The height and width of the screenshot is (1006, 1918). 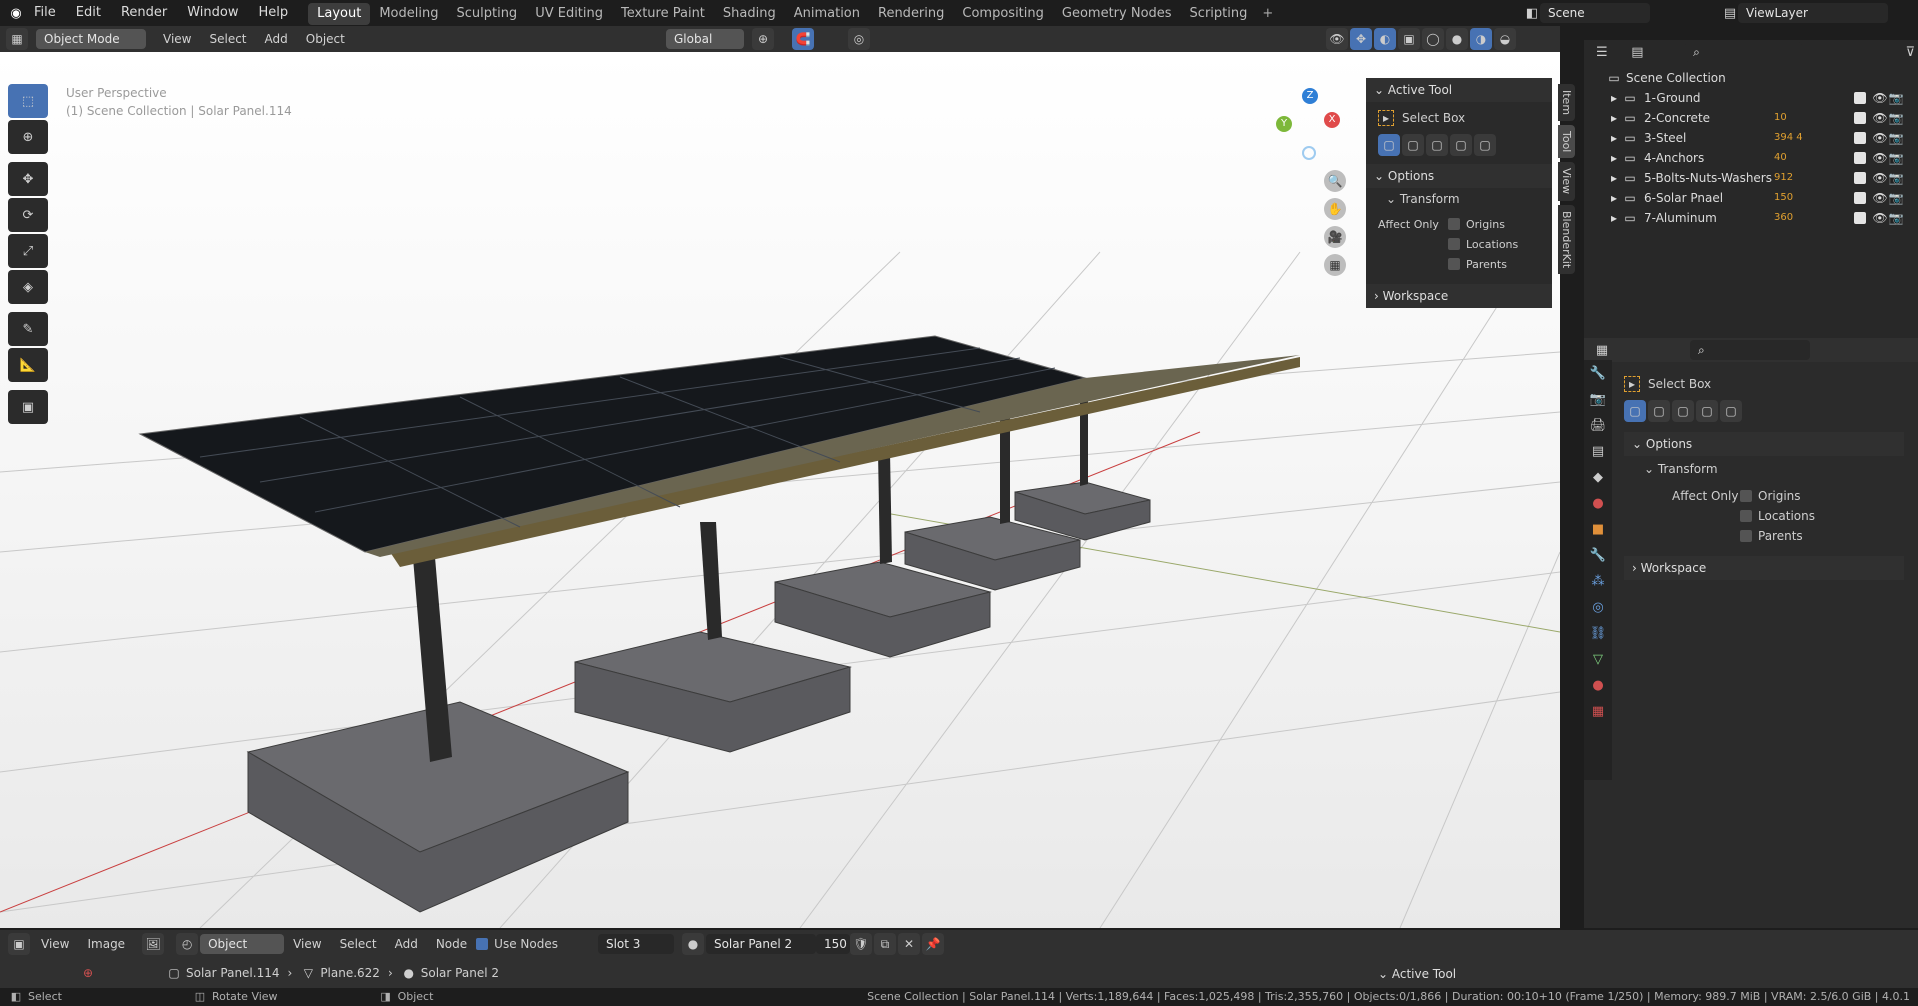 What do you see at coordinates (1457, 39) in the screenshot?
I see `solid-shading-icon: ●` at bounding box center [1457, 39].